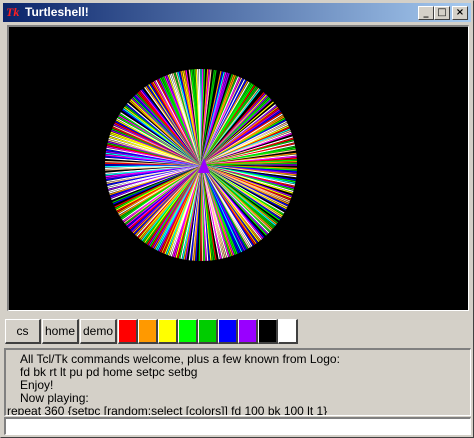  What do you see at coordinates (426, 13) in the screenshot?
I see `minimize-button: _` at bounding box center [426, 13].